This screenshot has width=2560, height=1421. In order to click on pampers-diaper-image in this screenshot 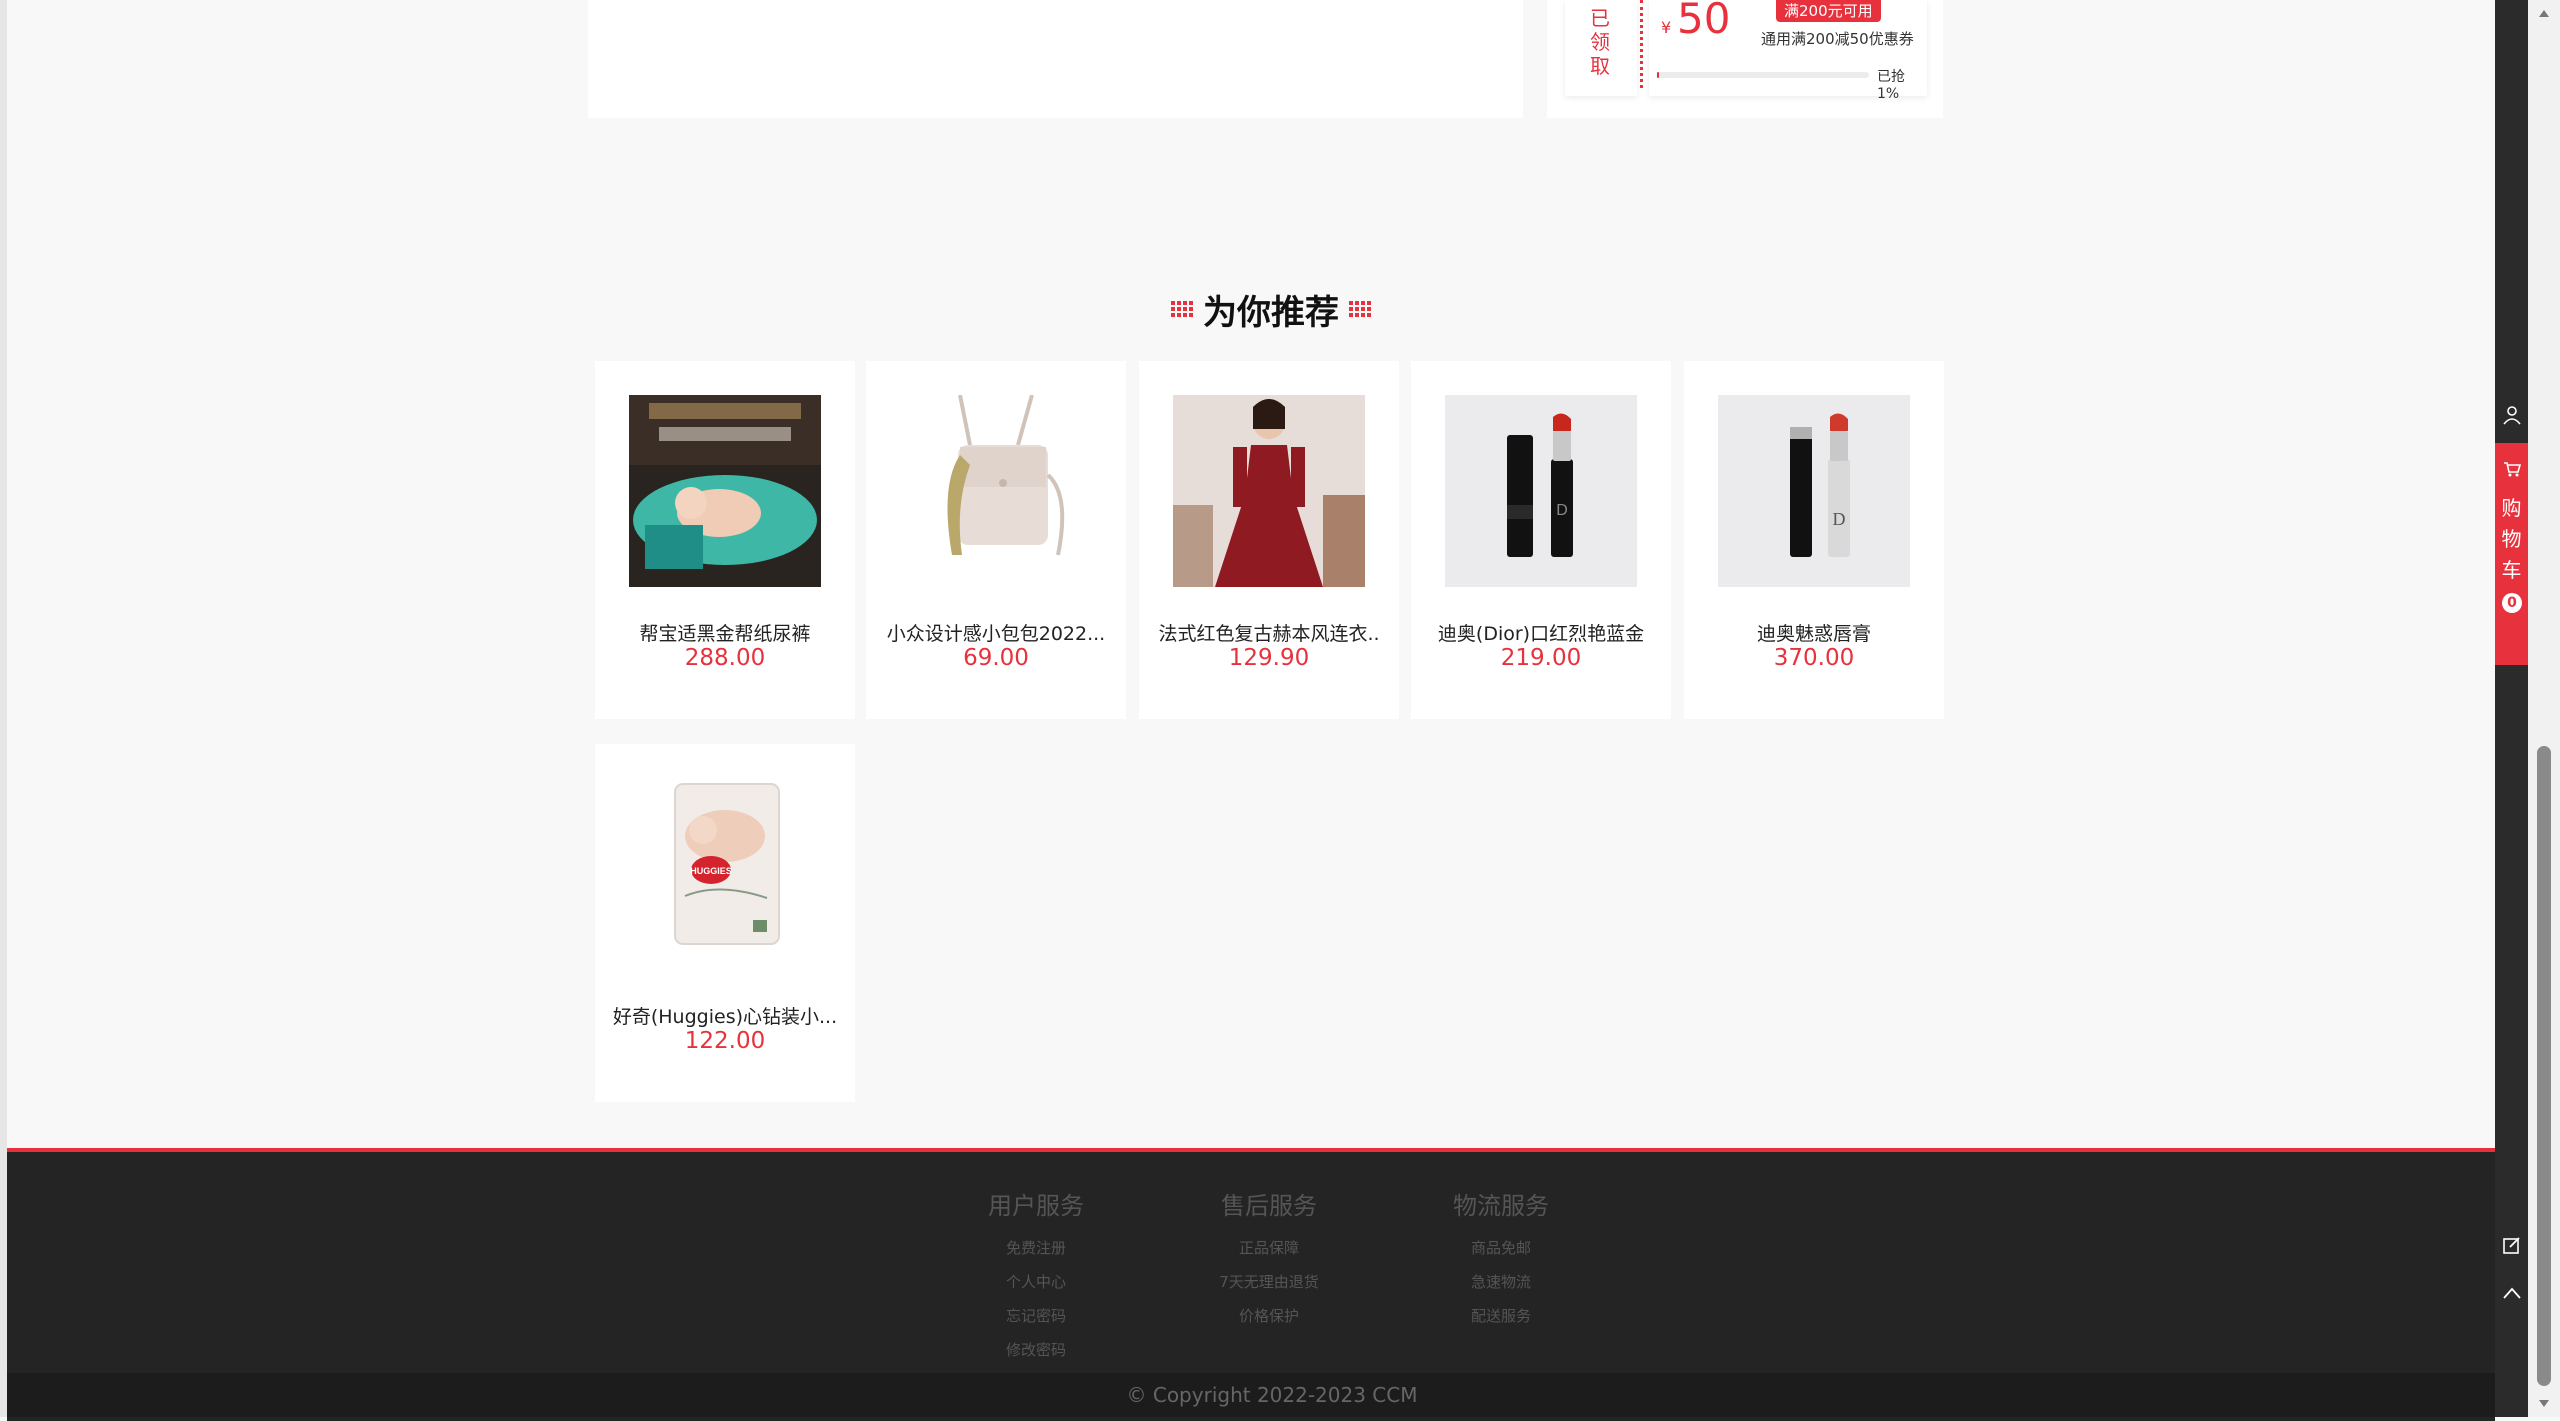, I will do `click(725, 491)`.